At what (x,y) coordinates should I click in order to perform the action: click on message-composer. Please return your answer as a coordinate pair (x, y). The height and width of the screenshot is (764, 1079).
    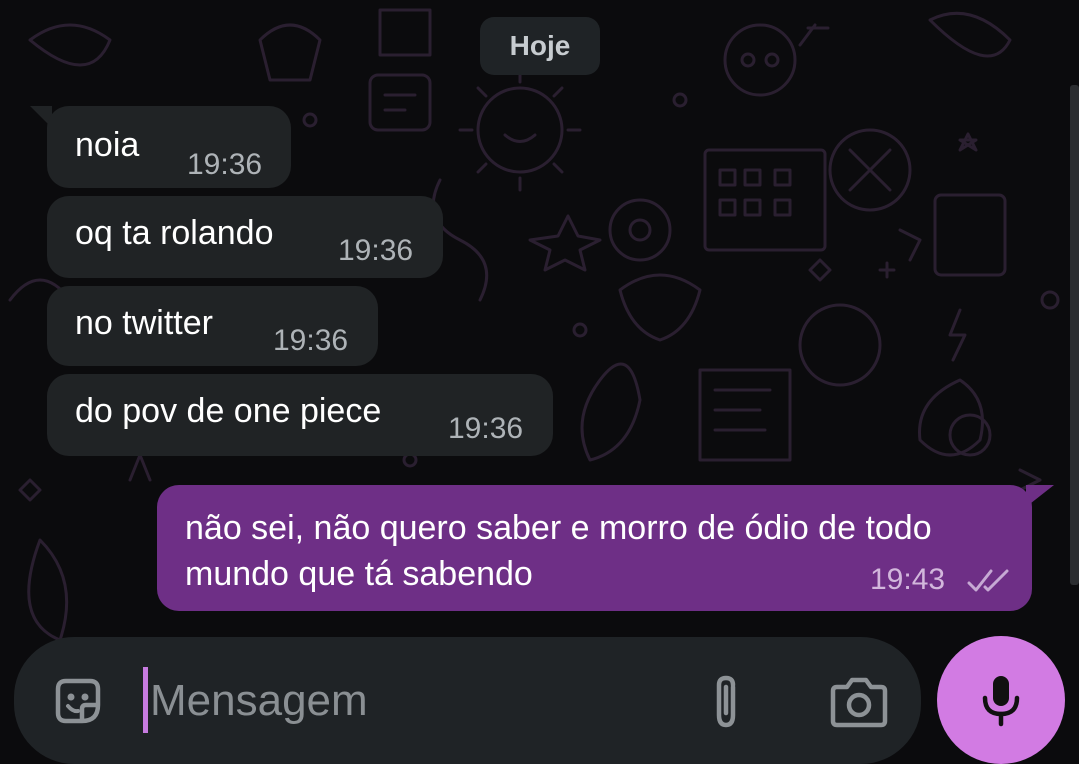
    Looking at the image, I should click on (467, 700).